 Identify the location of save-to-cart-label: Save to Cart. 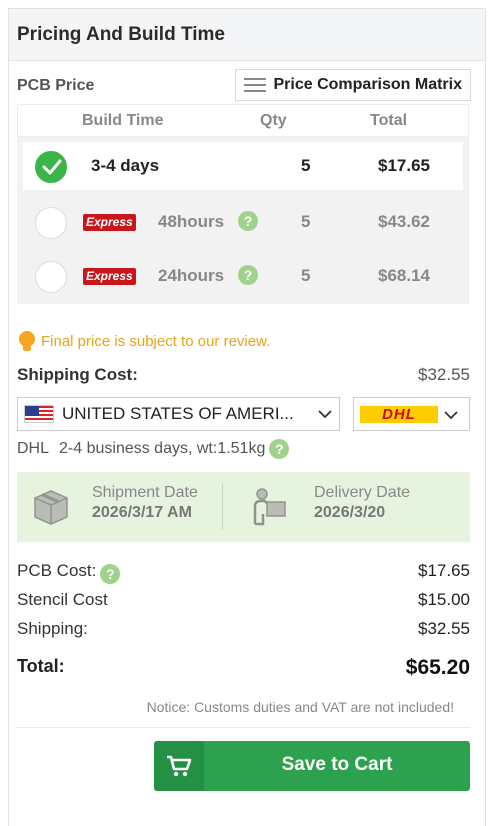
(337, 764).